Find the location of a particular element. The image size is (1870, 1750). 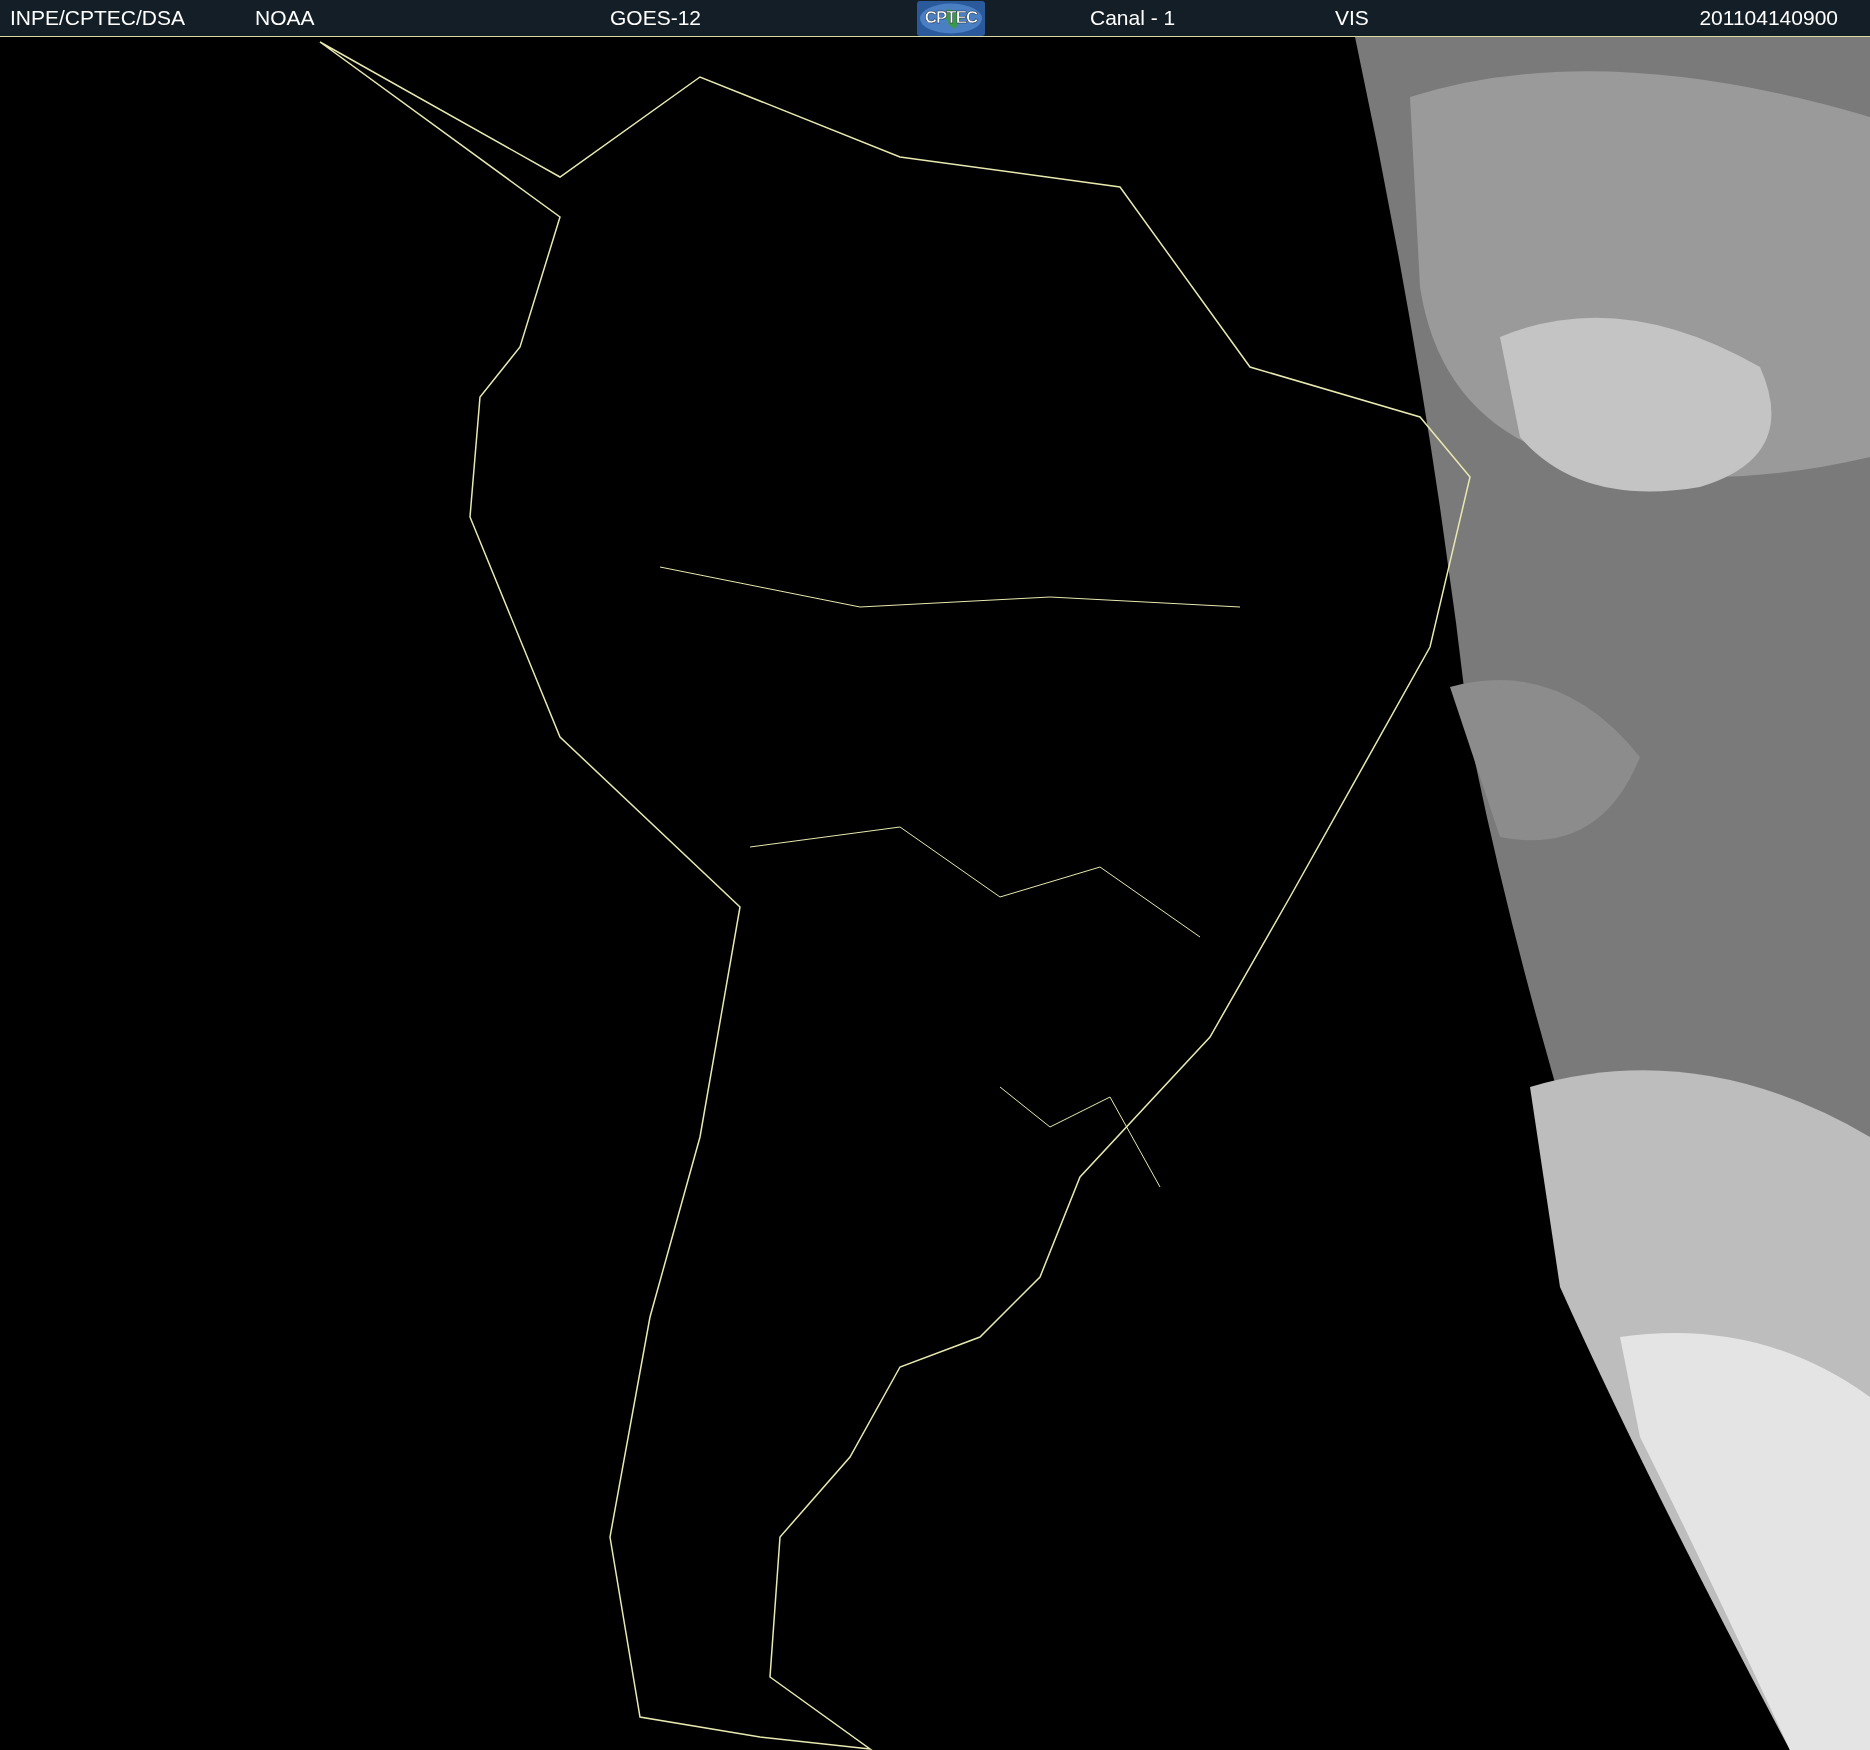

header-label: VIS is located at coordinates (1351, 18).